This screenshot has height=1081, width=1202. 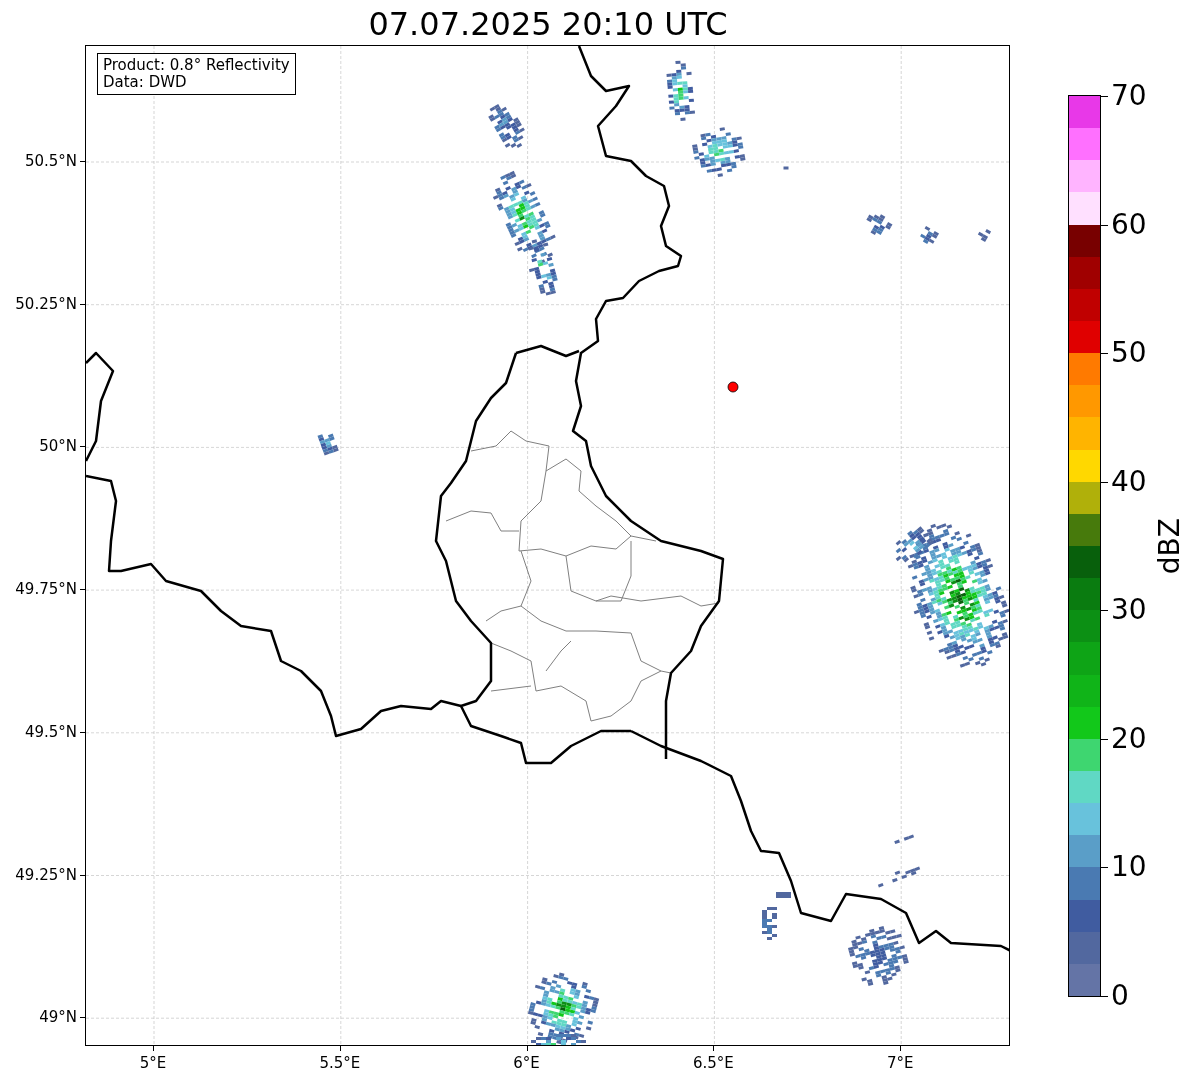 I want to click on latitude-label: 49.25°N, so click(x=46, y=874).